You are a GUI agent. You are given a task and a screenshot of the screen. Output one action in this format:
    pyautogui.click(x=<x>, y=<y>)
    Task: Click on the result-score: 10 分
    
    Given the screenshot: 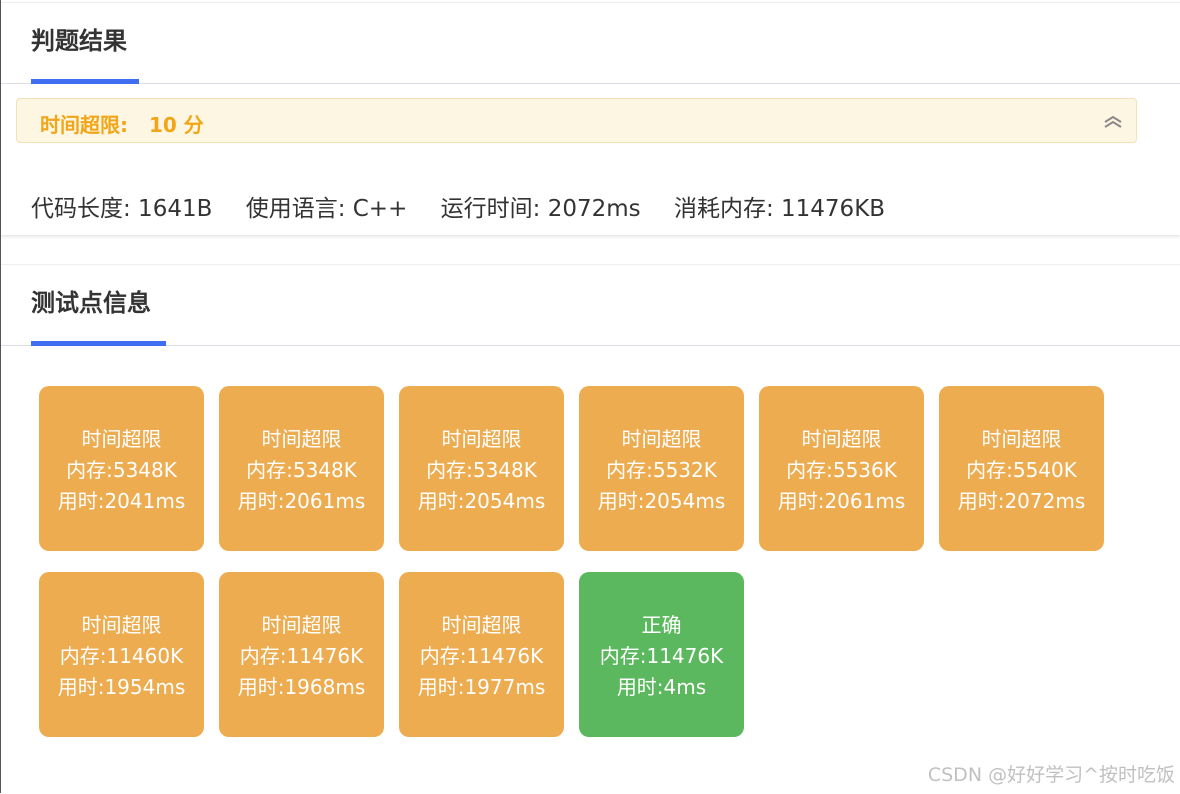 What is the action you would take?
    pyautogui.click(x=176, y=125)
    